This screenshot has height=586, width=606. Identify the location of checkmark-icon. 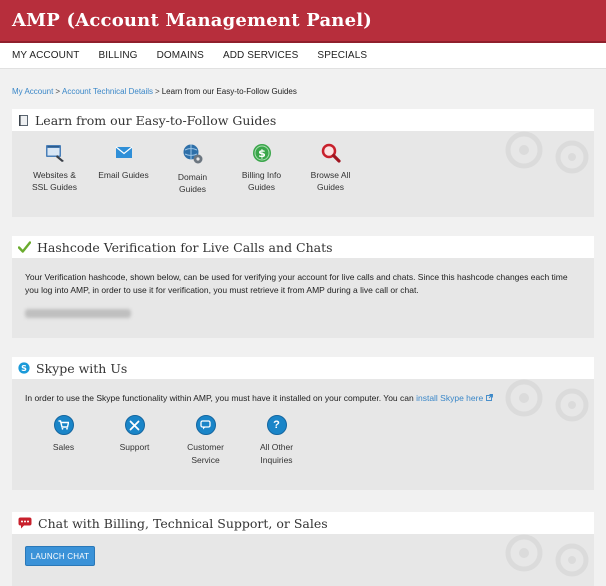
(24, 247).